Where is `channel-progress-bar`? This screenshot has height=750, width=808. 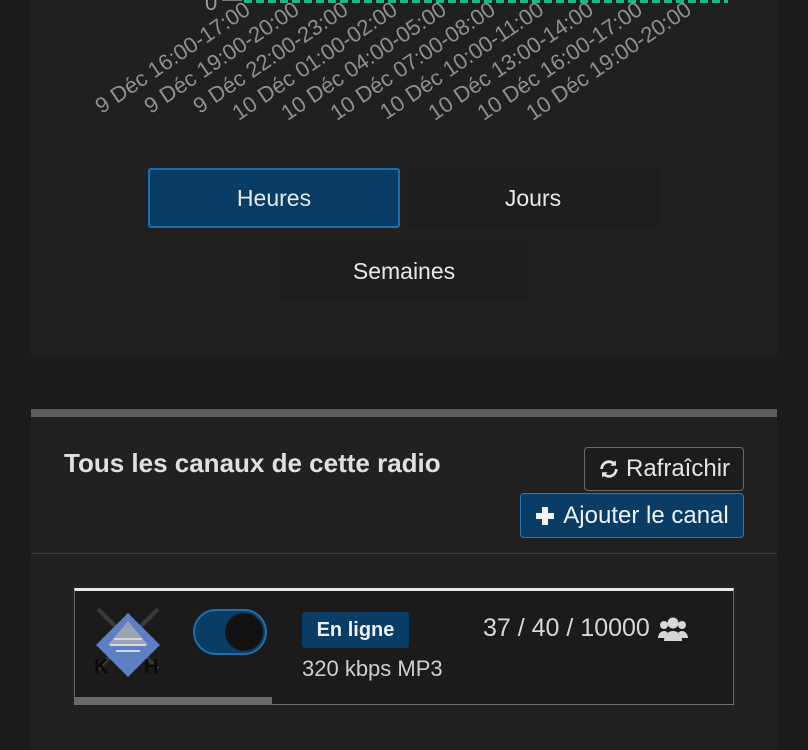 channel-progress-bar is located at coordinates (173, 701).